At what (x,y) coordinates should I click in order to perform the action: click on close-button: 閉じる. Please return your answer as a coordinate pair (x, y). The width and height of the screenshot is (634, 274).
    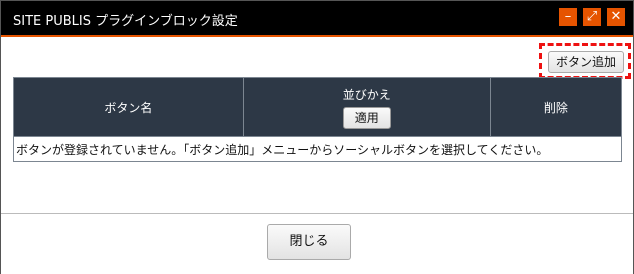
    Looking at the image, I should click on (309, 242).